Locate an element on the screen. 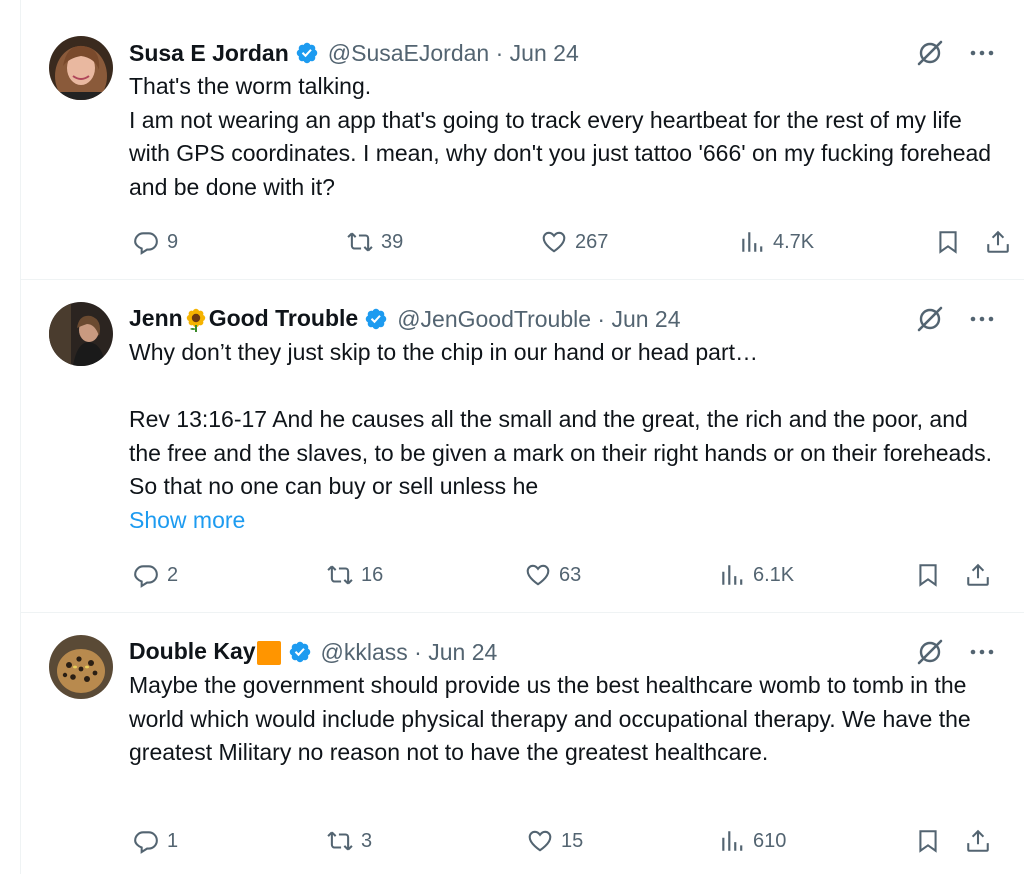 The width and height of the screenshot is (1024, 874). like-button: 267 is located at coordinates (574, 242).